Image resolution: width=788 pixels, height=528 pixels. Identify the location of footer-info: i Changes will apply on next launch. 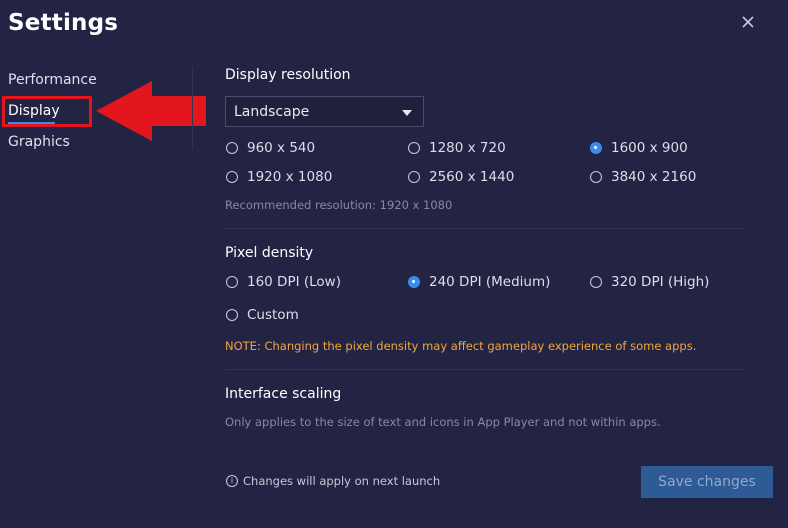
(333, 481).